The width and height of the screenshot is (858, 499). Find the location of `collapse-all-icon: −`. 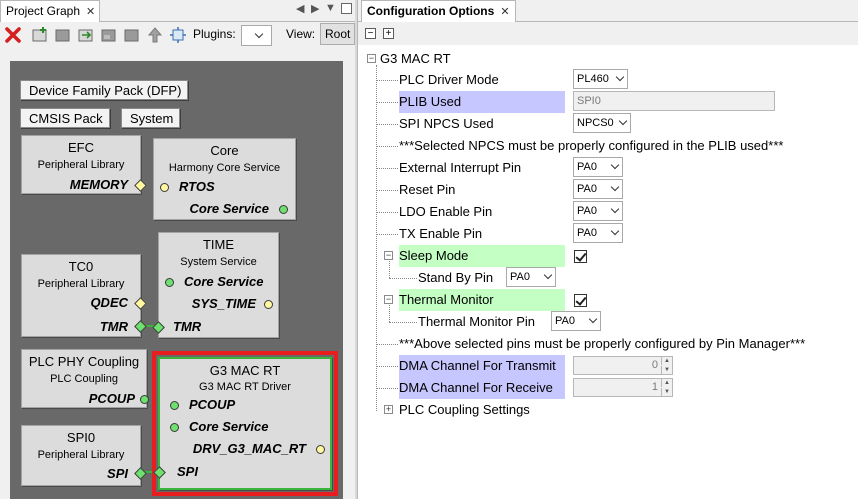

collapse-all-icon: − is located at coordinates (370, 33).